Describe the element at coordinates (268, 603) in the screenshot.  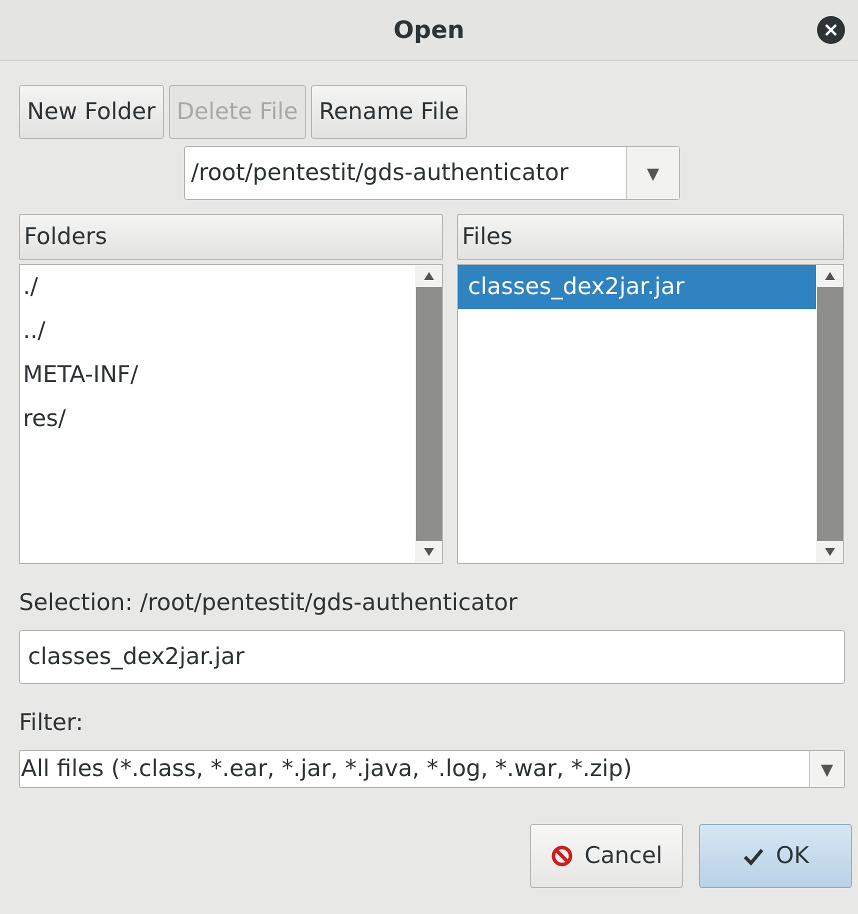
I see `selection-label: Selection: /root/pentestit/gds-authenticator` at that location.